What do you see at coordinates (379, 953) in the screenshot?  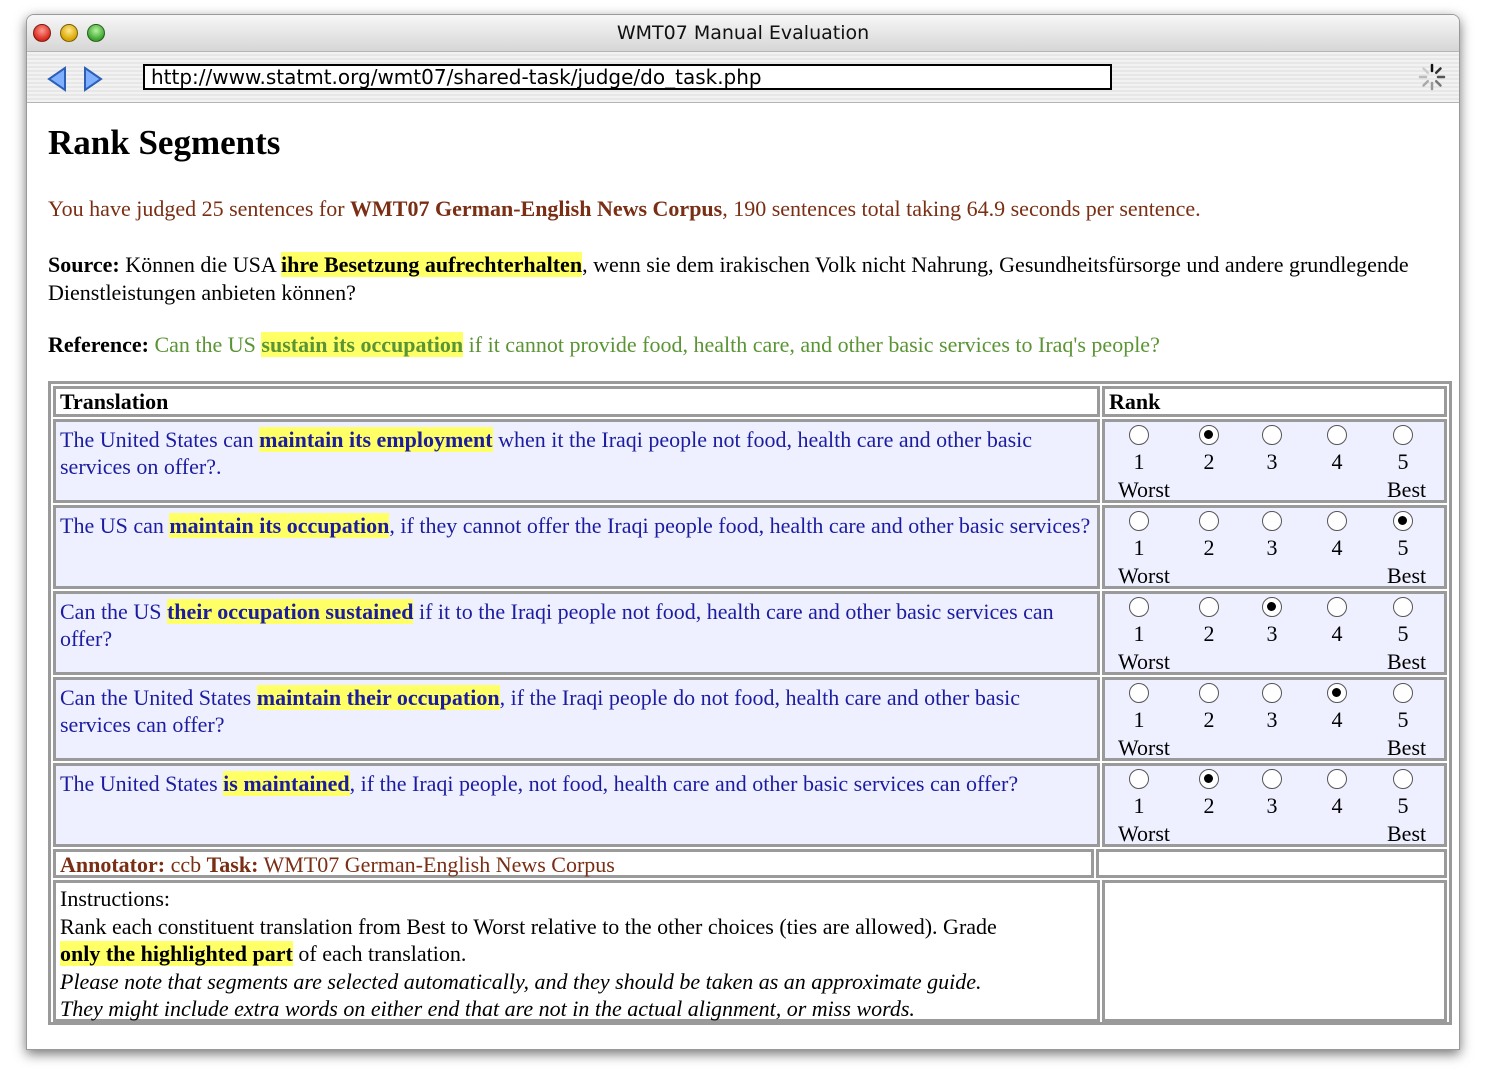 I see `instructions-line2-text: of each translation.` at bounding box center [379, 953].